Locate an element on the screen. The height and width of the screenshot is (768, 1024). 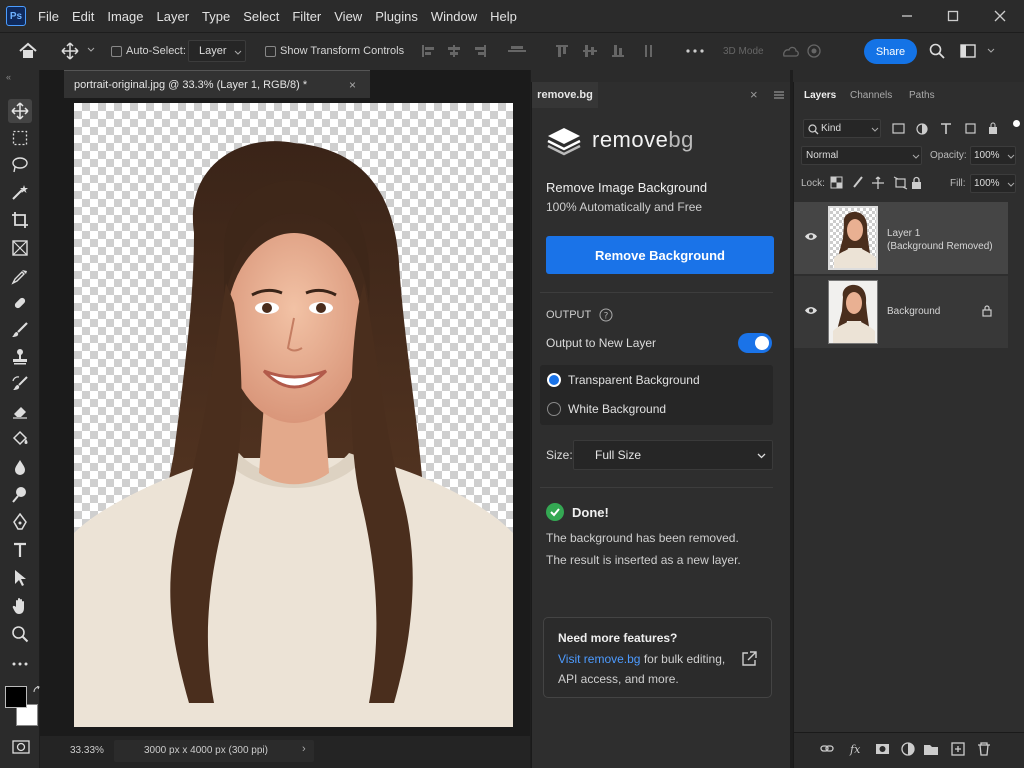
menu-file: File is located at coordinates (48, 16).